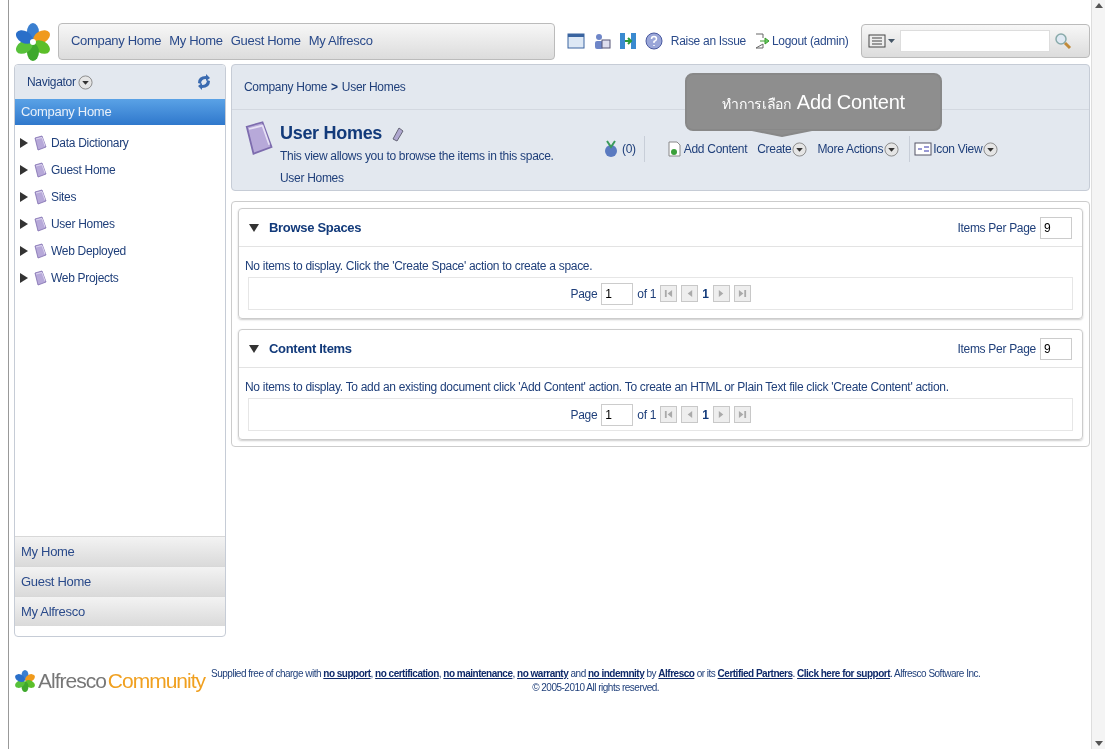  I want to click on footer-link: no warranty, so click(543, 673).